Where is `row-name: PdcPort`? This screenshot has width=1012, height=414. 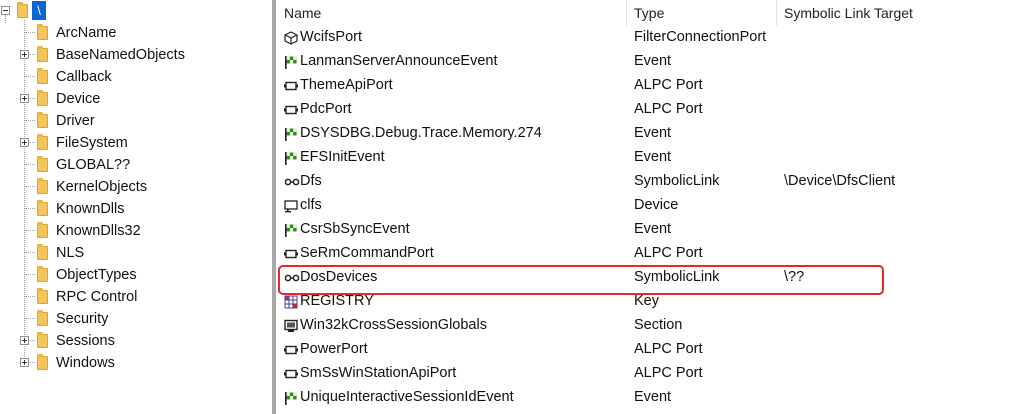
row-name: PdcPort is located at coordinates (326, 109).